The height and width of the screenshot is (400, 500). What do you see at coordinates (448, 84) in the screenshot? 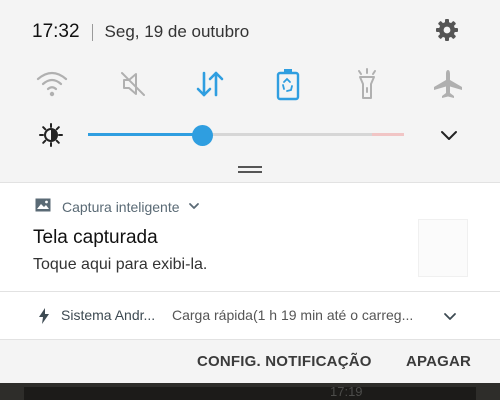
I see `airplane-icon` at bounding box center [448, 84].